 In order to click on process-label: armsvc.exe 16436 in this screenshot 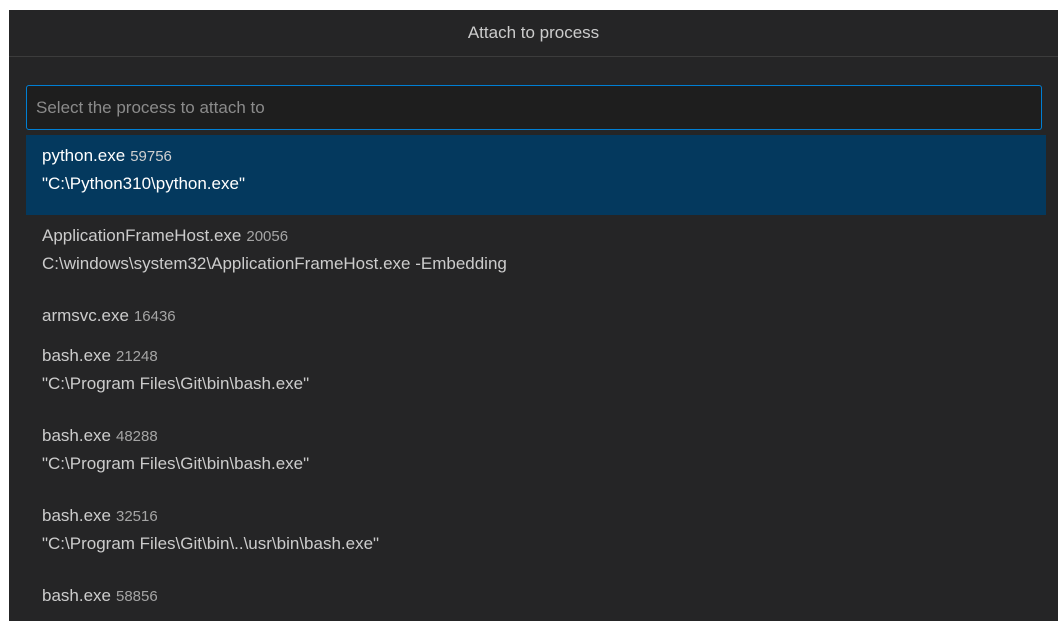, I will do `click(536, 316)`.